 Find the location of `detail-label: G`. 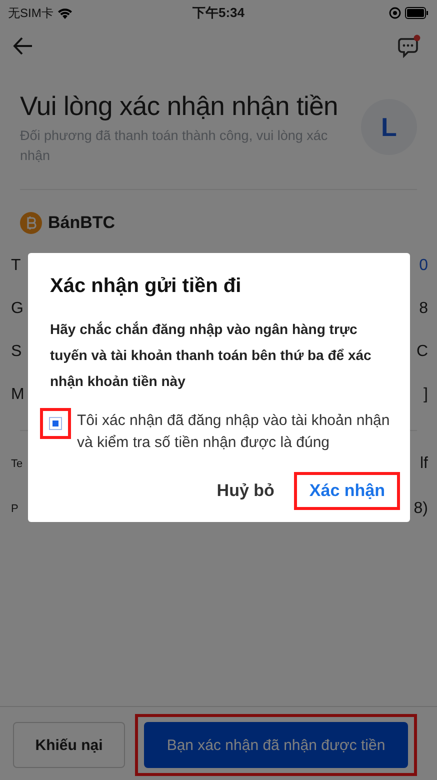

detail-label: G is located at coordinates (17, 309).